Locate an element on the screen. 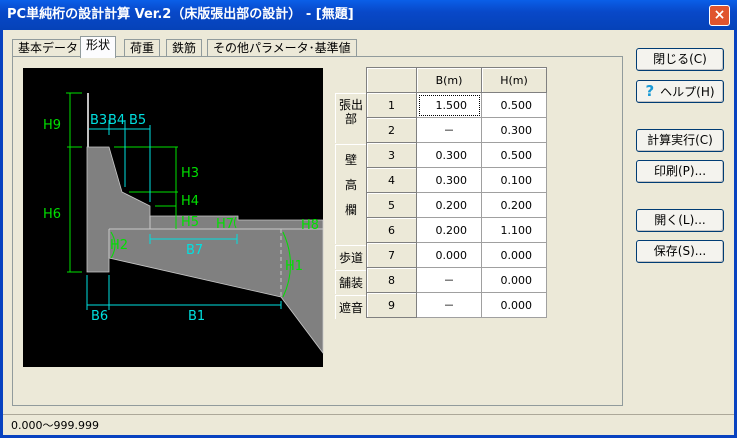  table-row: 3 0.300 0.500 is located at coordinates (456, 155).